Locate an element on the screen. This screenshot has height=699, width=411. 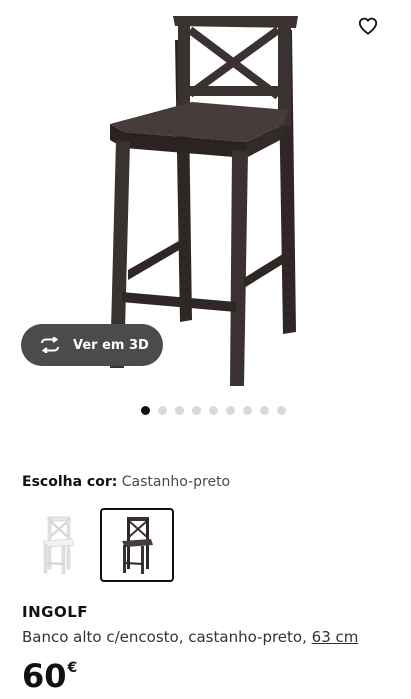
gallery-pagination is located at coordinates (213, 410).